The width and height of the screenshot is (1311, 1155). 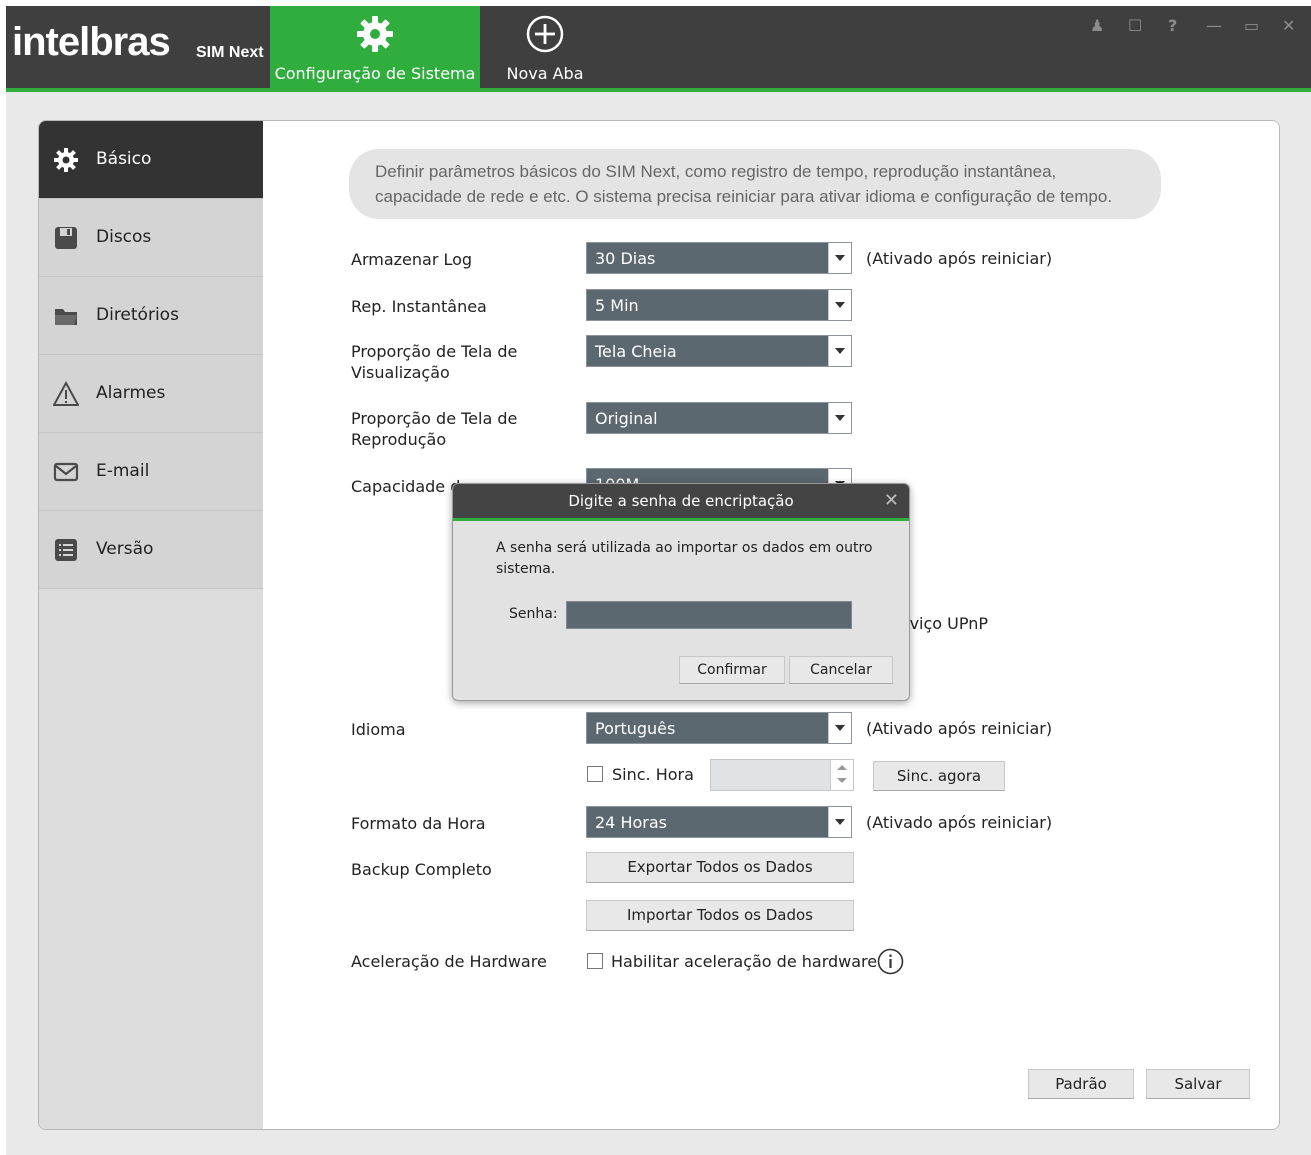 I want to click on tab-label: Configuração de Sistema, so click(x=375, y=73).